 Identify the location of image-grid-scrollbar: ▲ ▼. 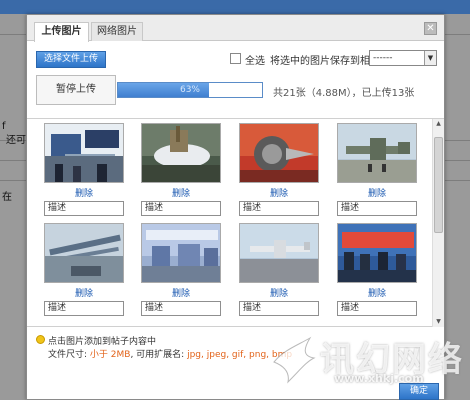
(438, 223).